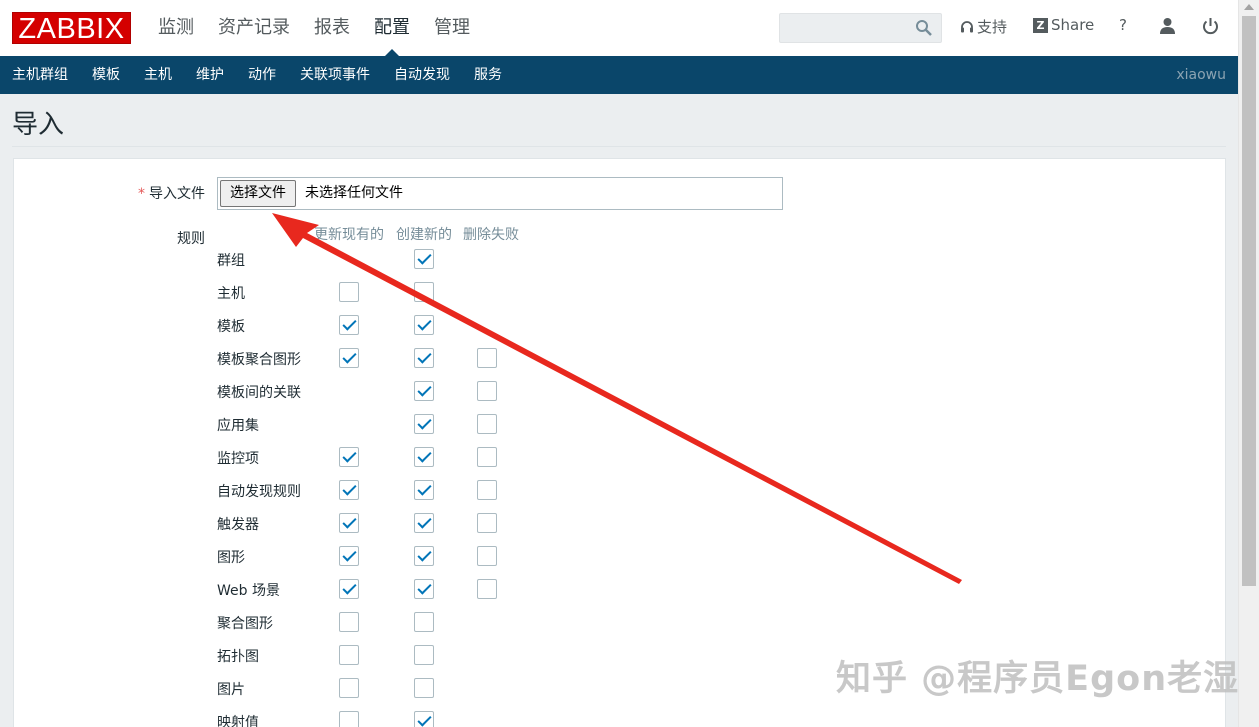 The width and height of the screenshot is (1259, 727). I want to click on watermark: 知乎 @程序员Egon老湿, so click(1038, 679).